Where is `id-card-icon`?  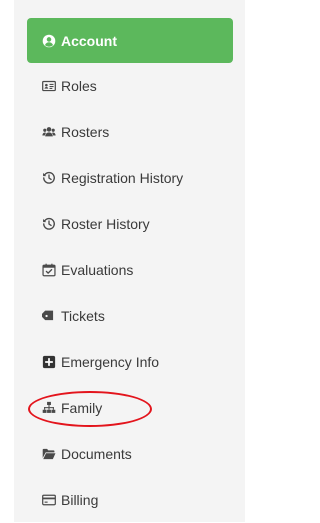
id-card-icon is located at coordinates (49, 86).